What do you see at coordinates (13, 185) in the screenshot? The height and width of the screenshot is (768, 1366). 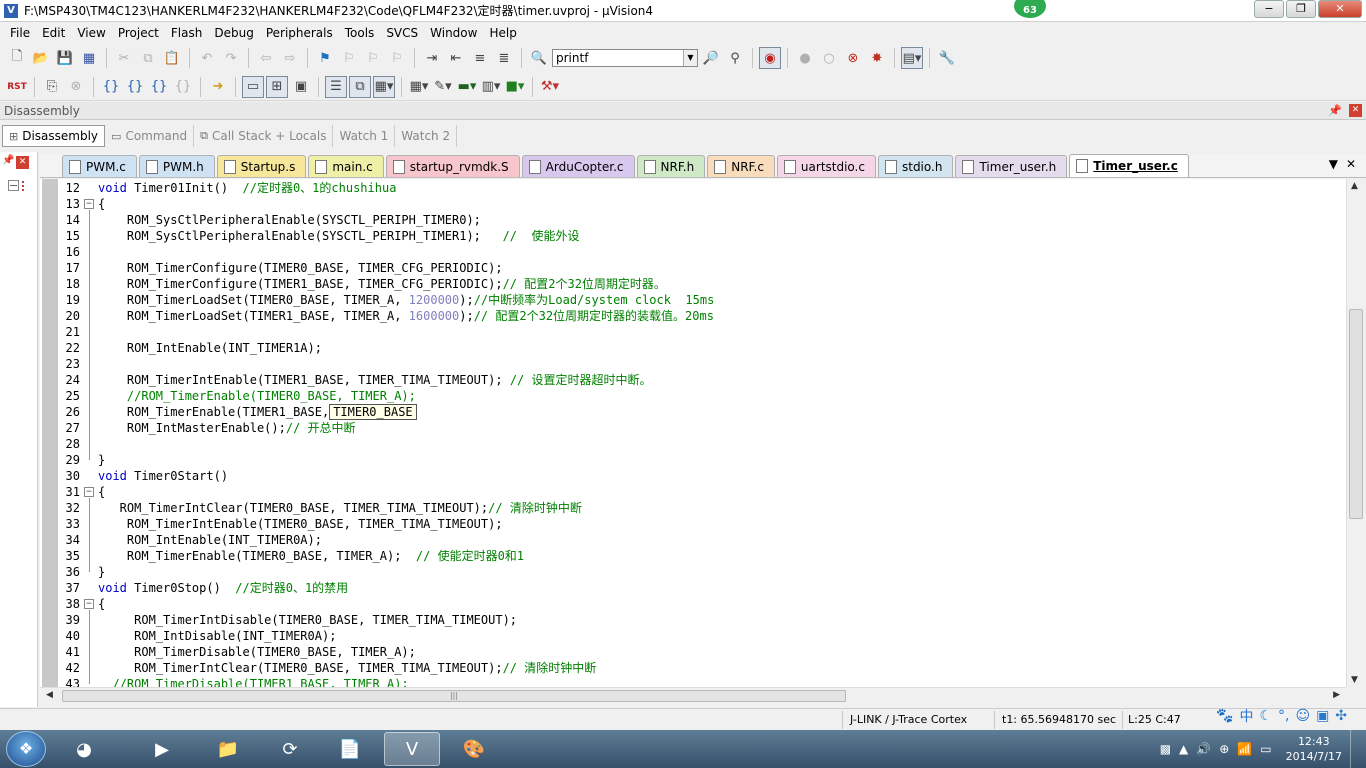 I see `collapse-icon: −` at bounding box center [13, 185].